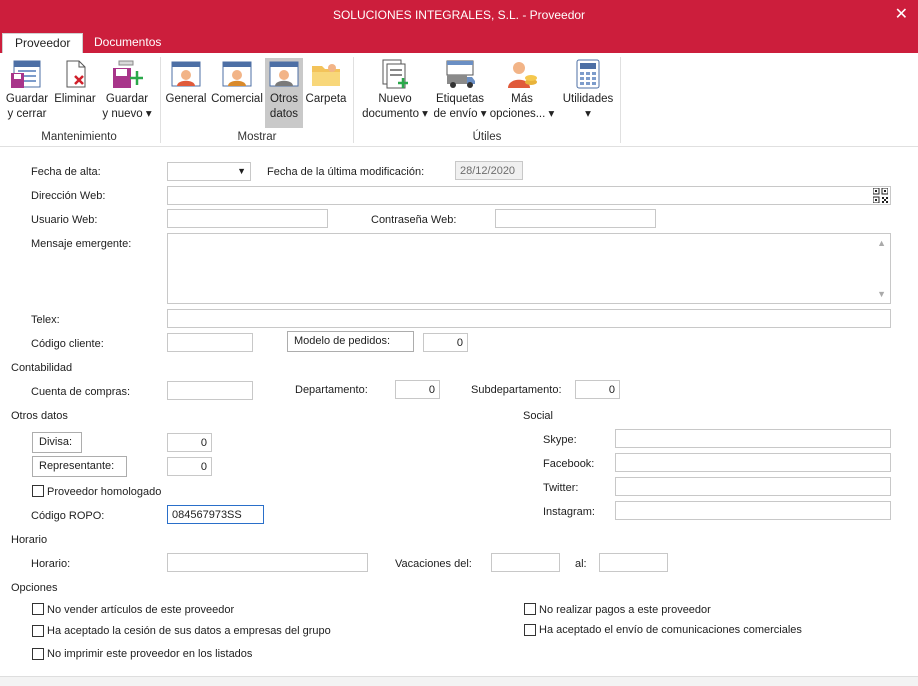  I want to click on no-vender-label: No vender artículos de este proveedor, so click(141, 610).